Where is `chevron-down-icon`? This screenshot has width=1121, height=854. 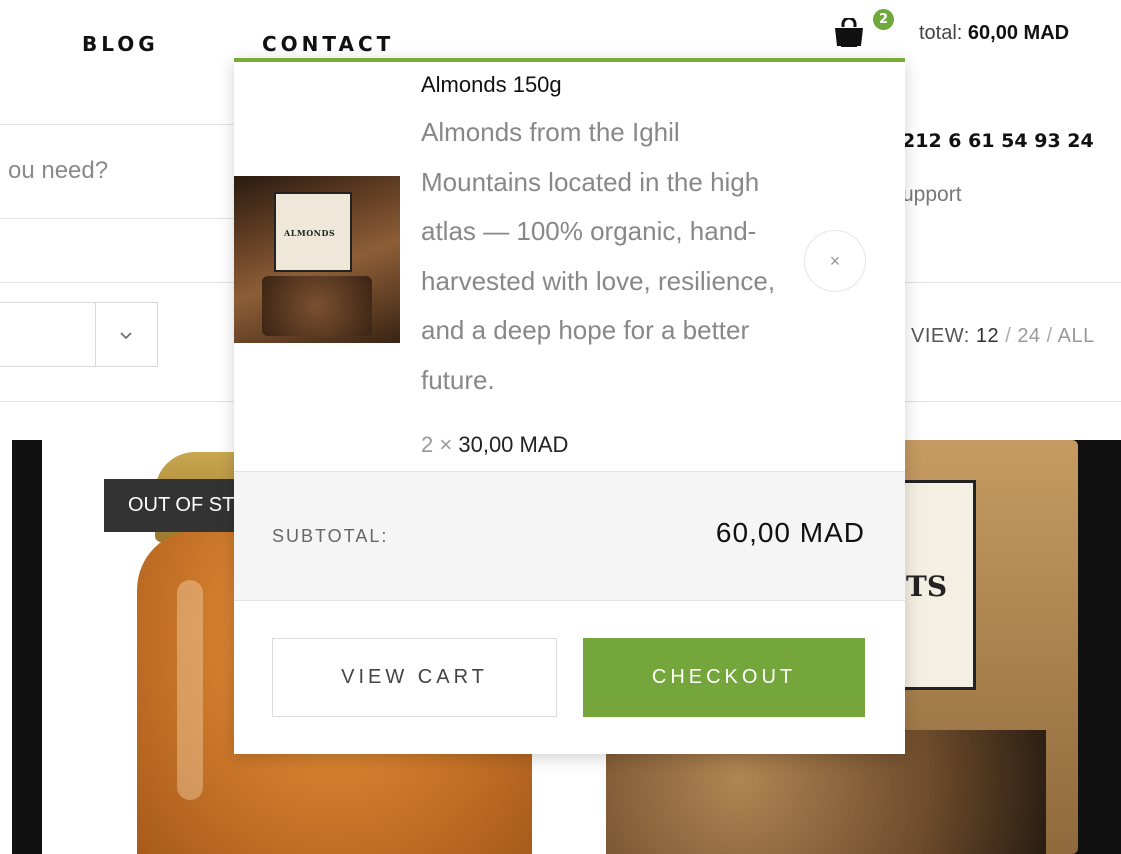 chevron-down-icon is located at coordinates (126, 335).